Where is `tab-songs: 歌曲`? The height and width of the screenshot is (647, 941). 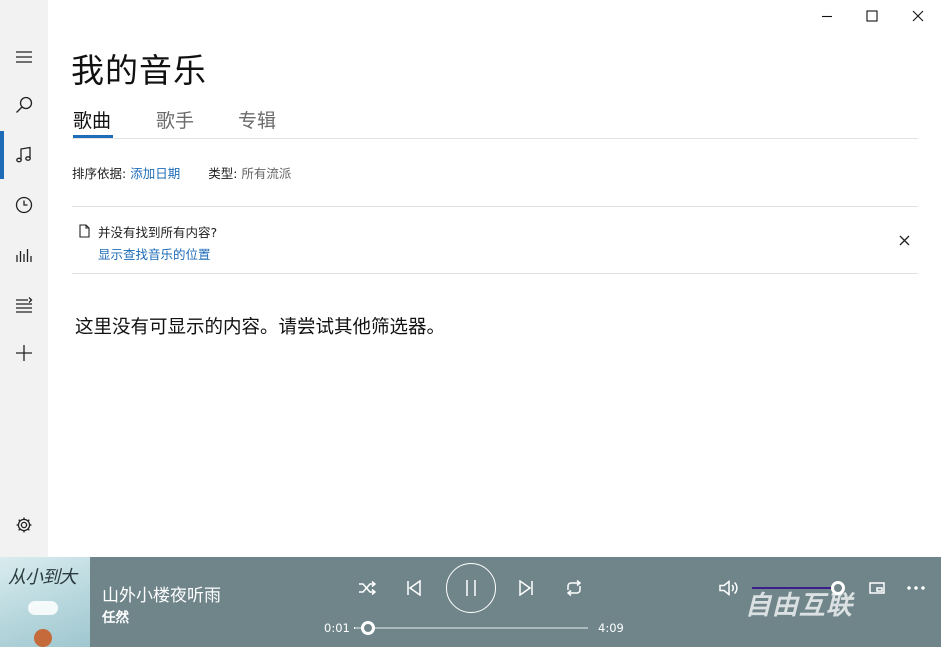 tab-songs: 歌曲 is located at coordinates (92, 119).